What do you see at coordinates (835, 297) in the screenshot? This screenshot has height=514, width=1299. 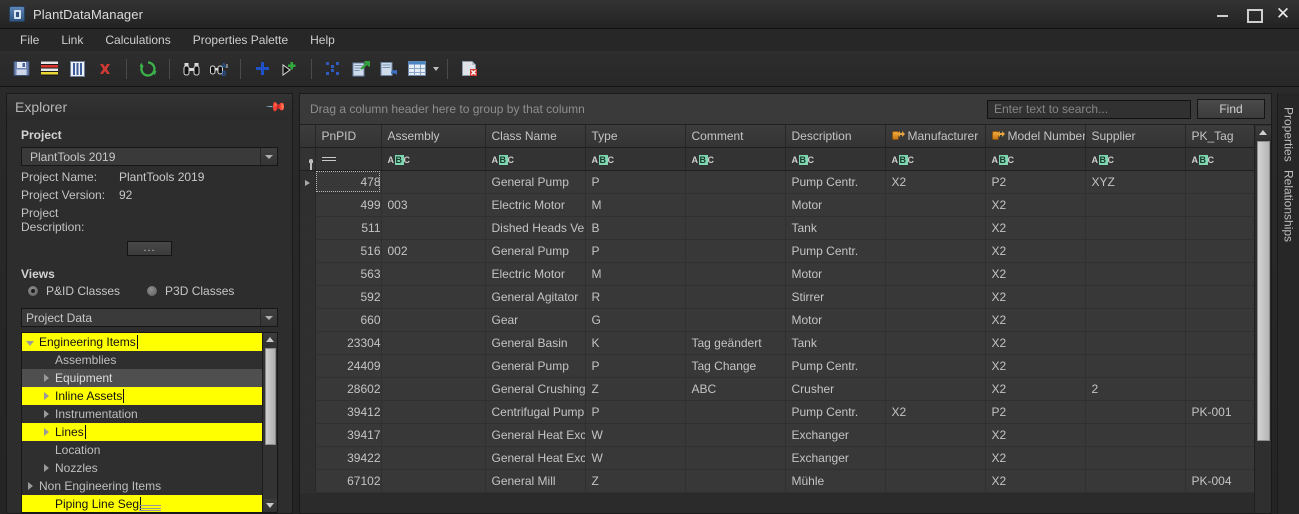 I see `cell-description: Stirrer` at bounding box center [835, 297].